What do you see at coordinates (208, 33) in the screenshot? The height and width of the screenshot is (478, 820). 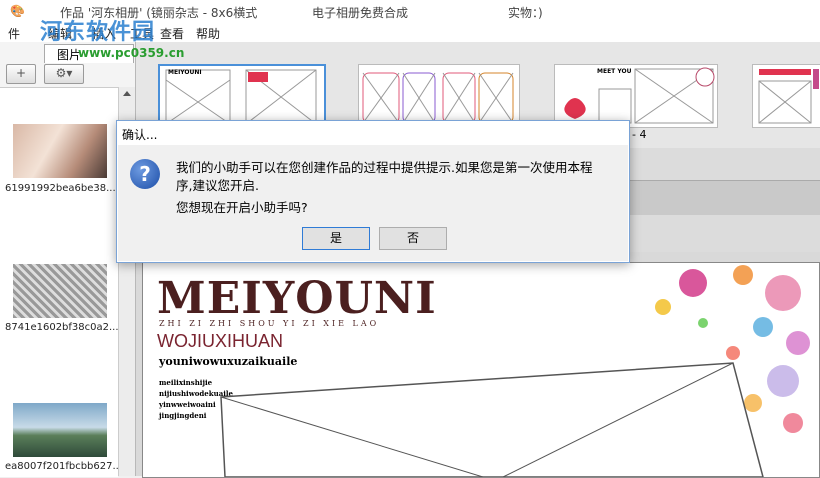 I see `menu-help: 帮助` at bounding box center [208, 33].